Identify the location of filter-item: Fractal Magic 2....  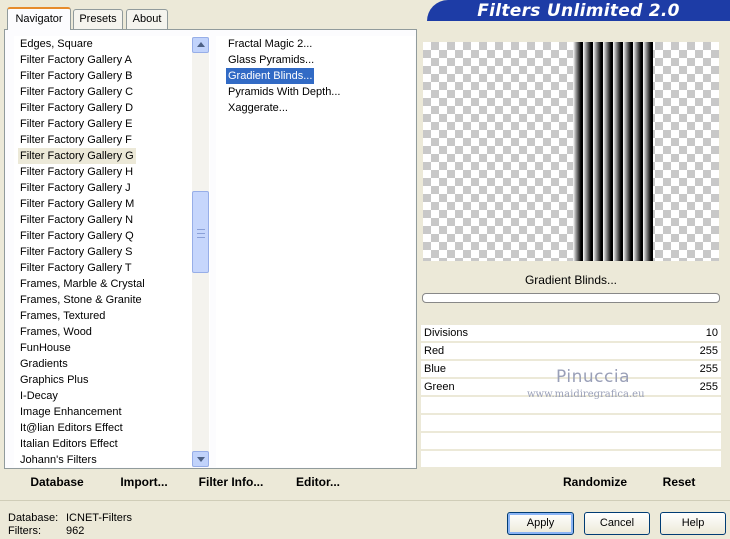
(270, 44).